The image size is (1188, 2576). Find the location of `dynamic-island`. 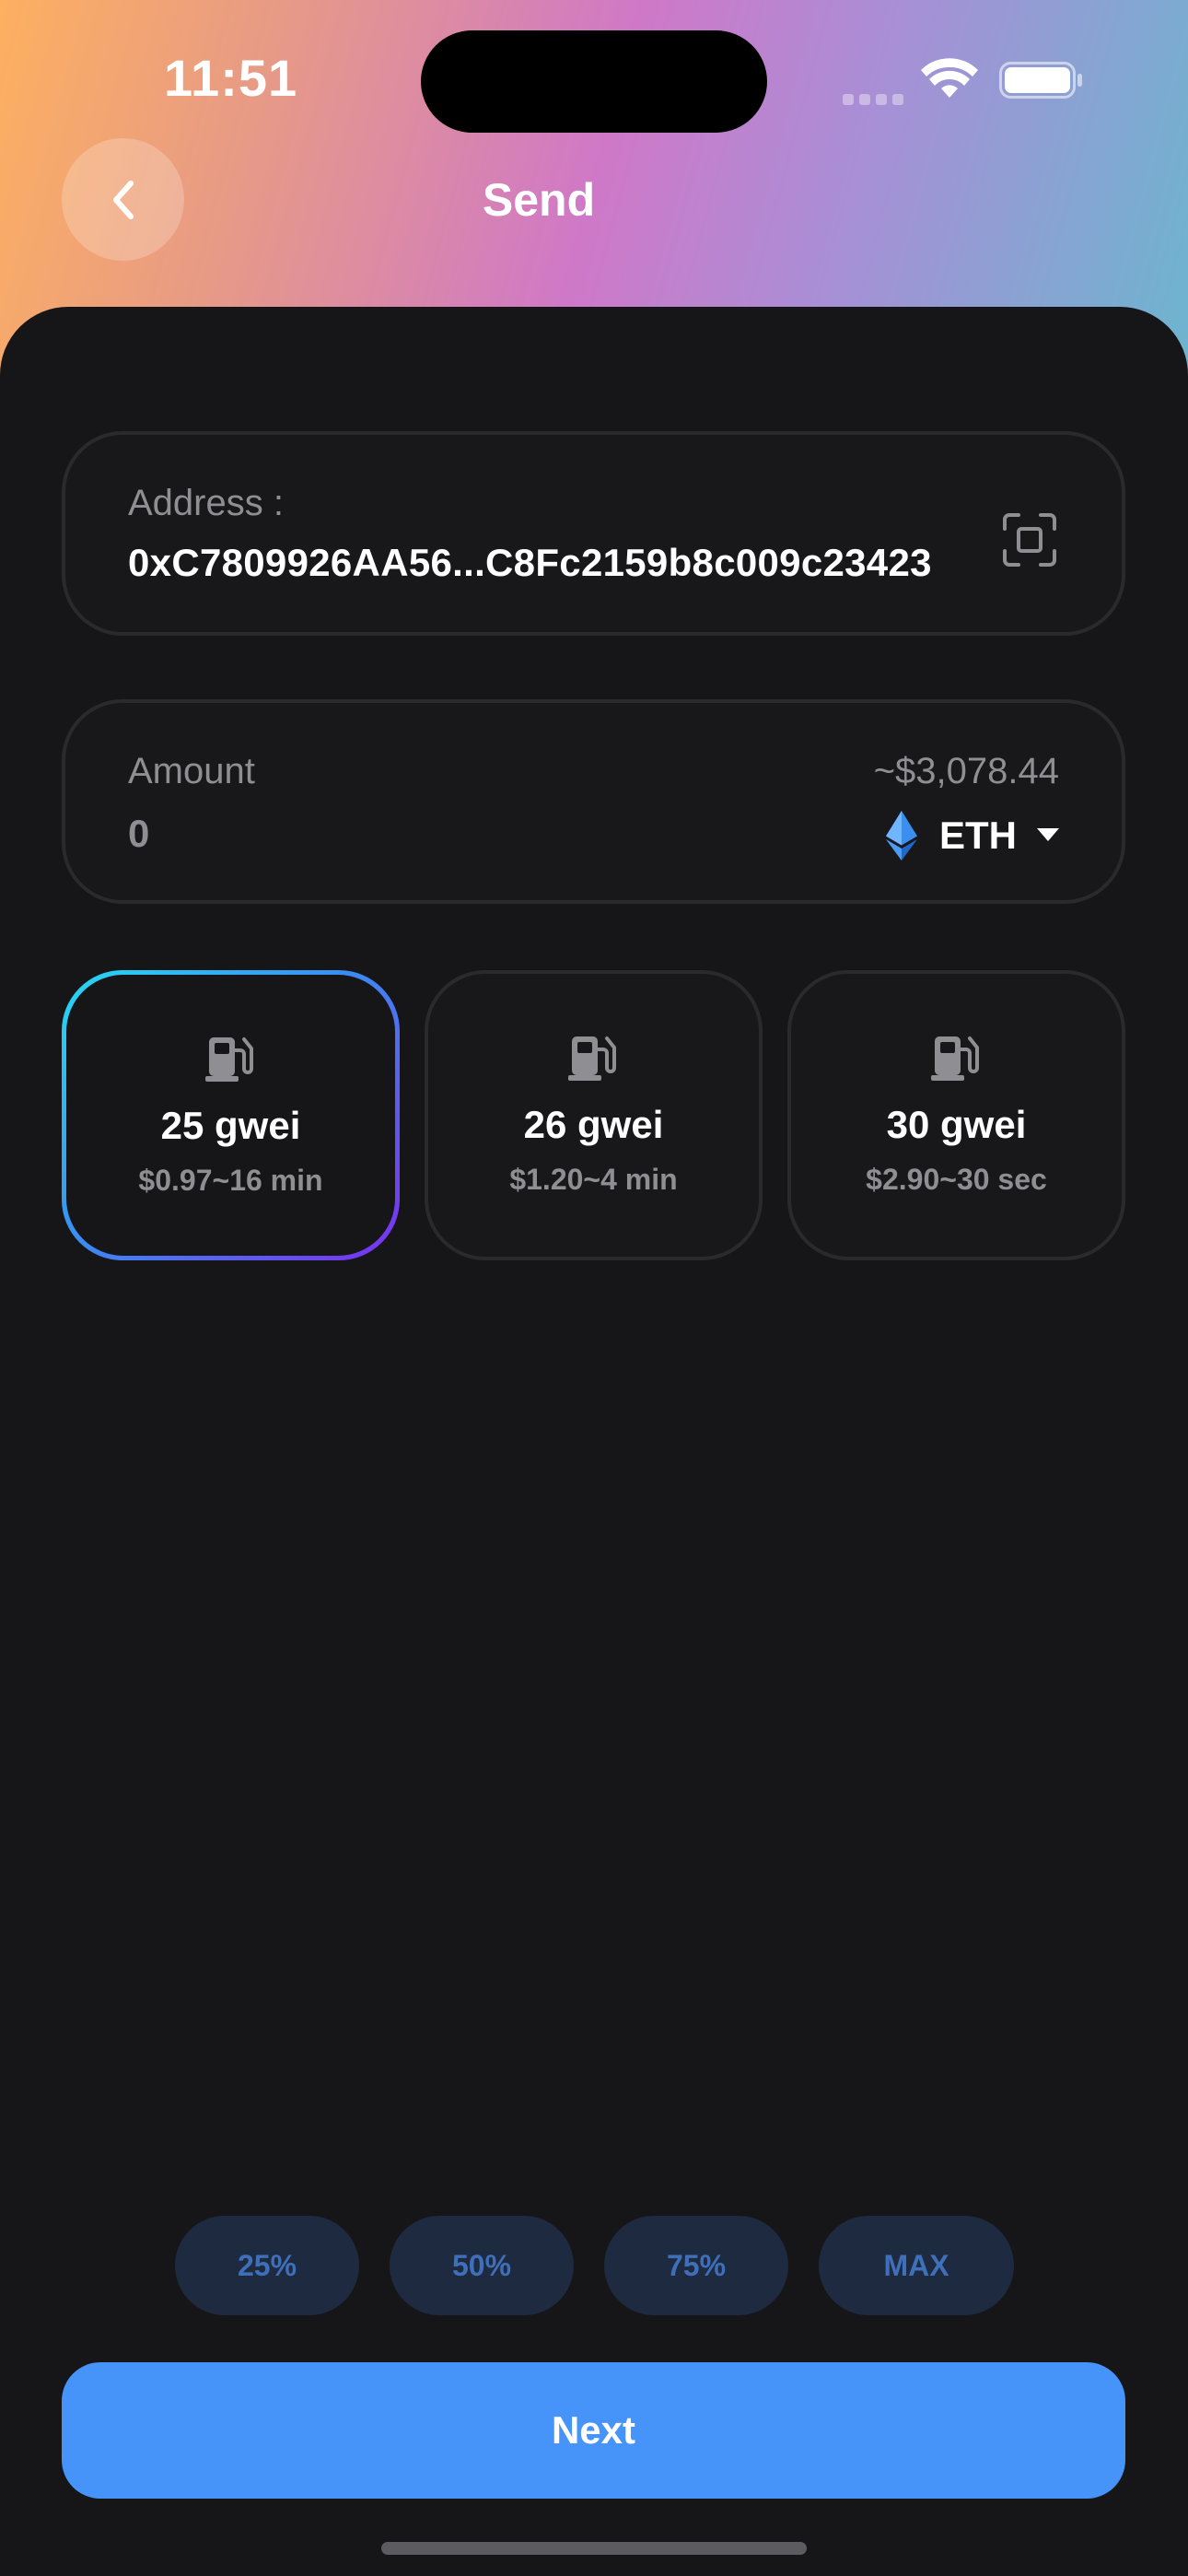

dynamic-island is located at coordinates (594, 81).